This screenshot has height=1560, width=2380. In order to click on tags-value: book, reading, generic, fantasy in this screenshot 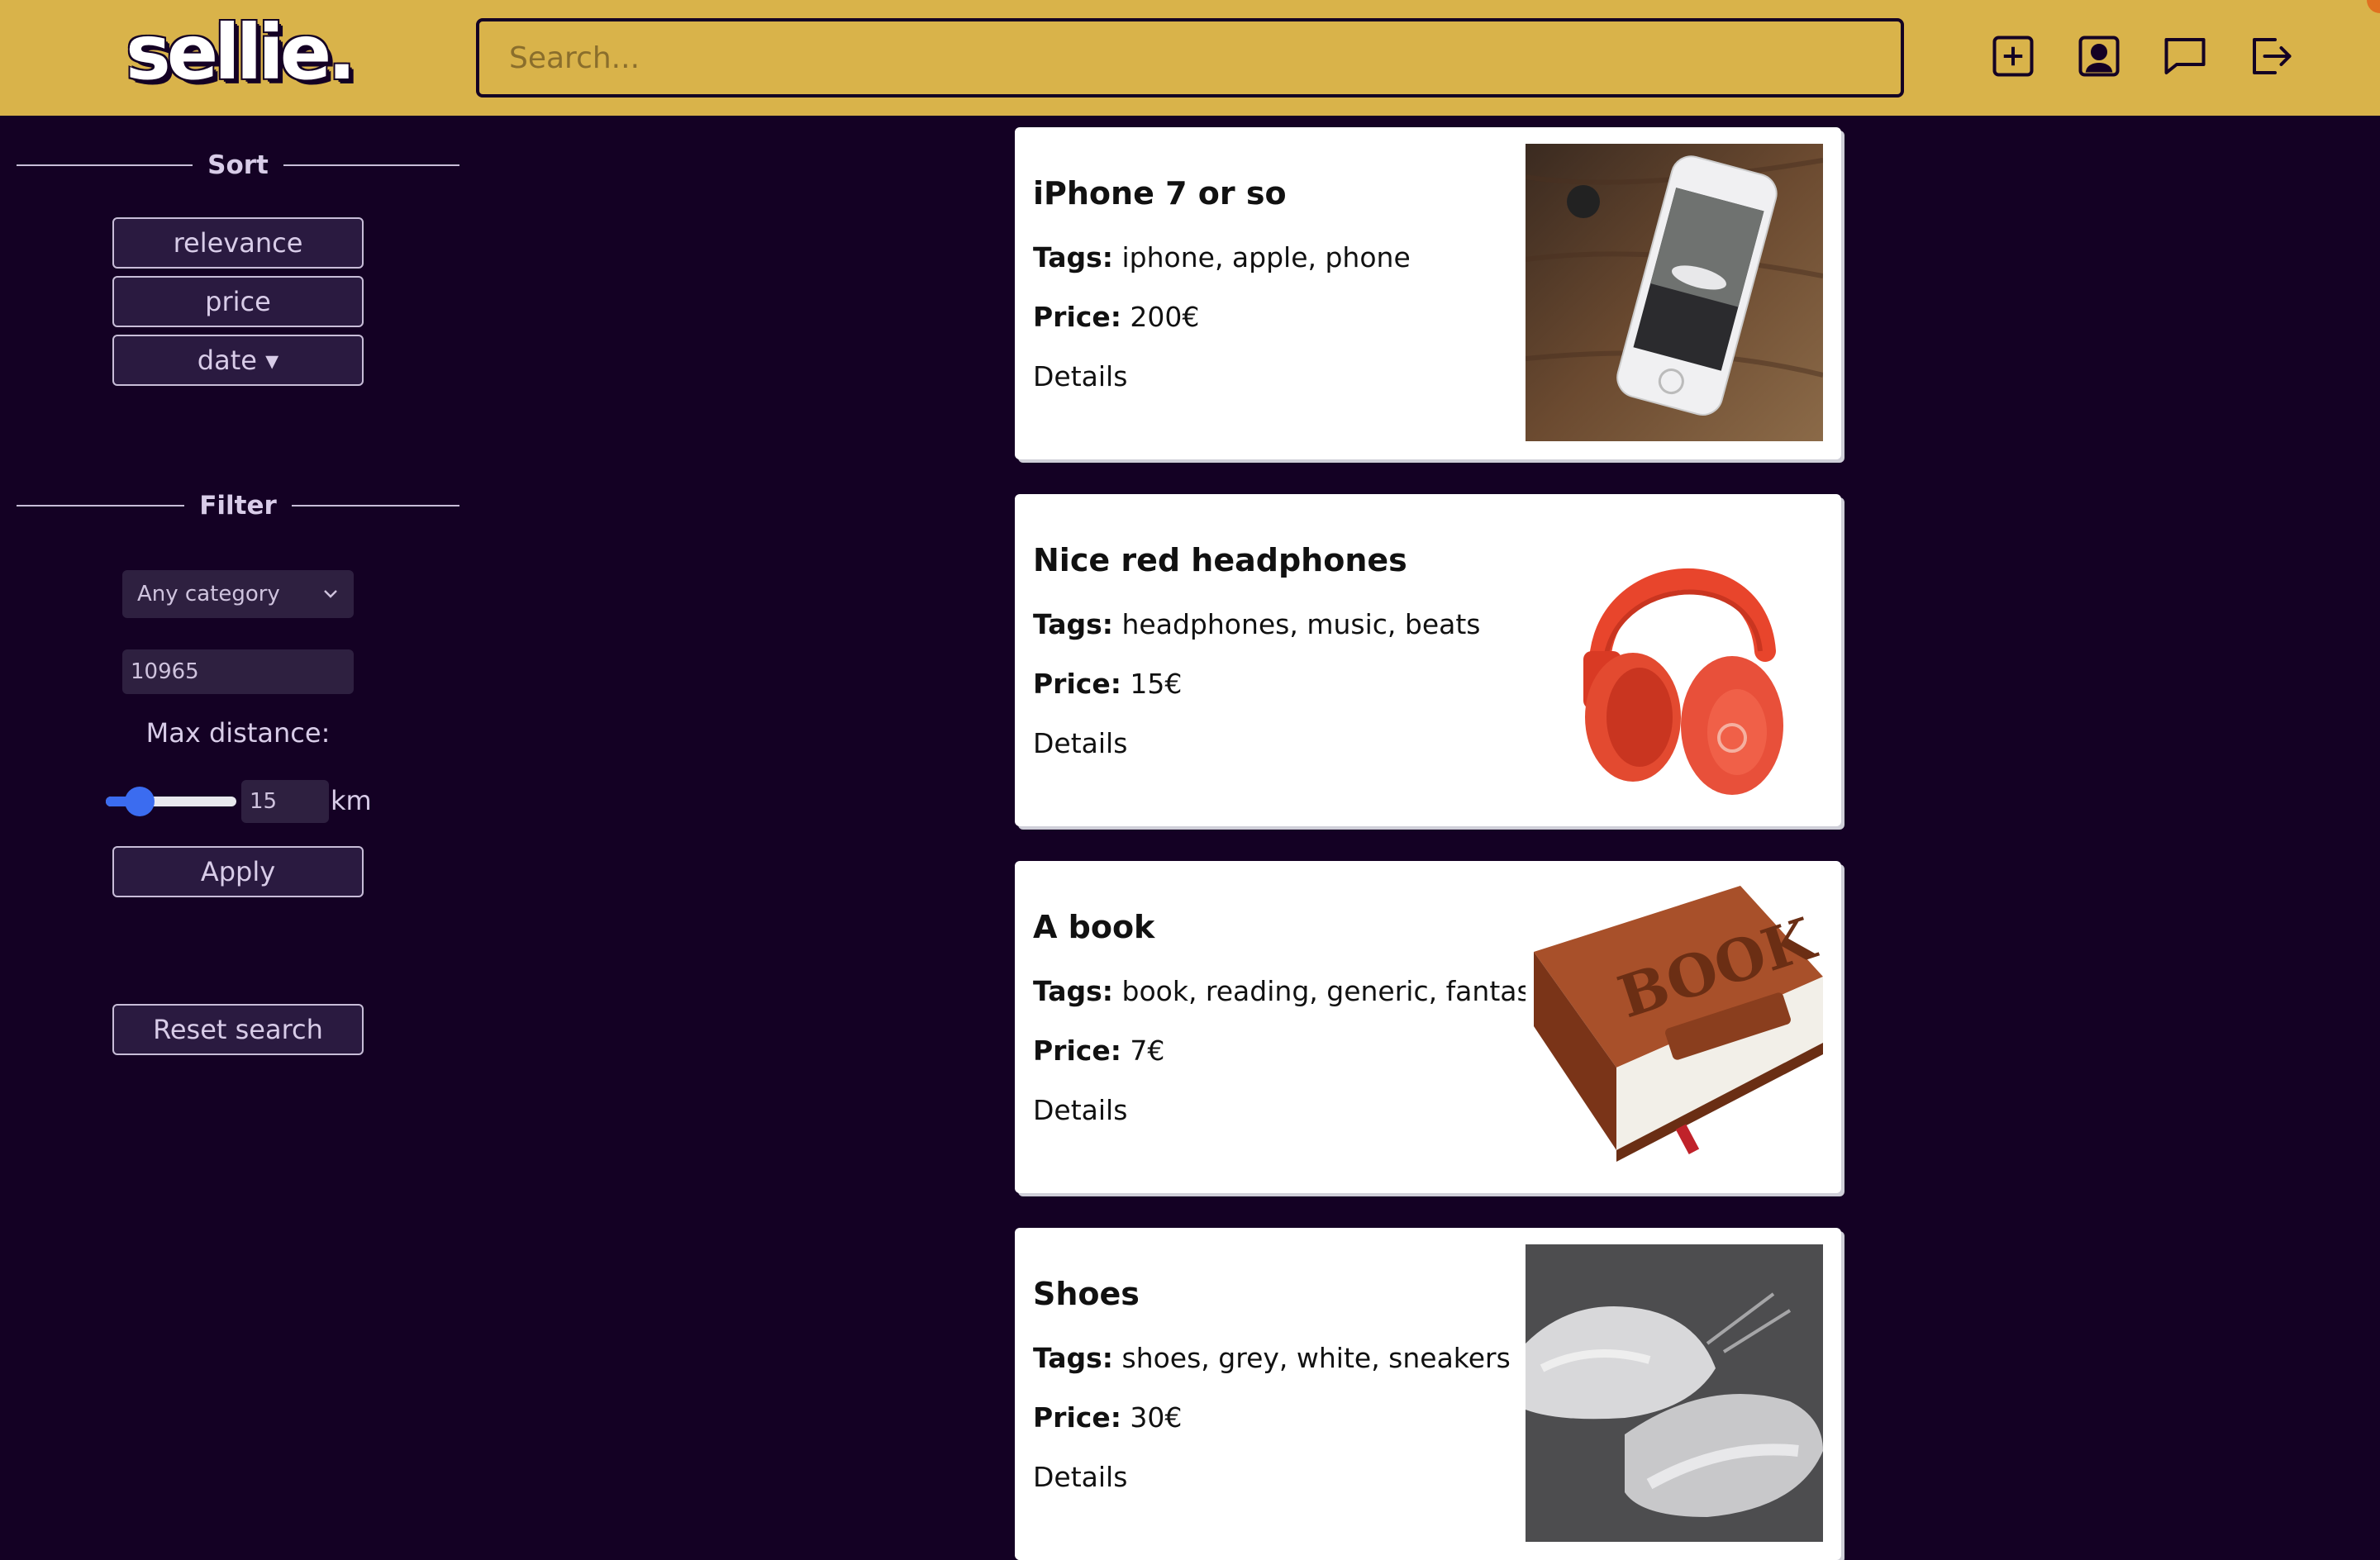, I will do `click(1334, 991)`.